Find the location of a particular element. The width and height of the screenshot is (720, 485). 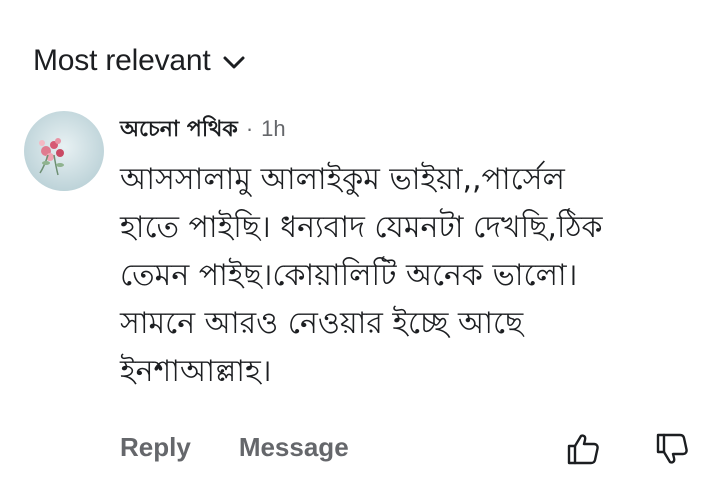

comment-actions: Reply Message is located at coordinates (234, 447).